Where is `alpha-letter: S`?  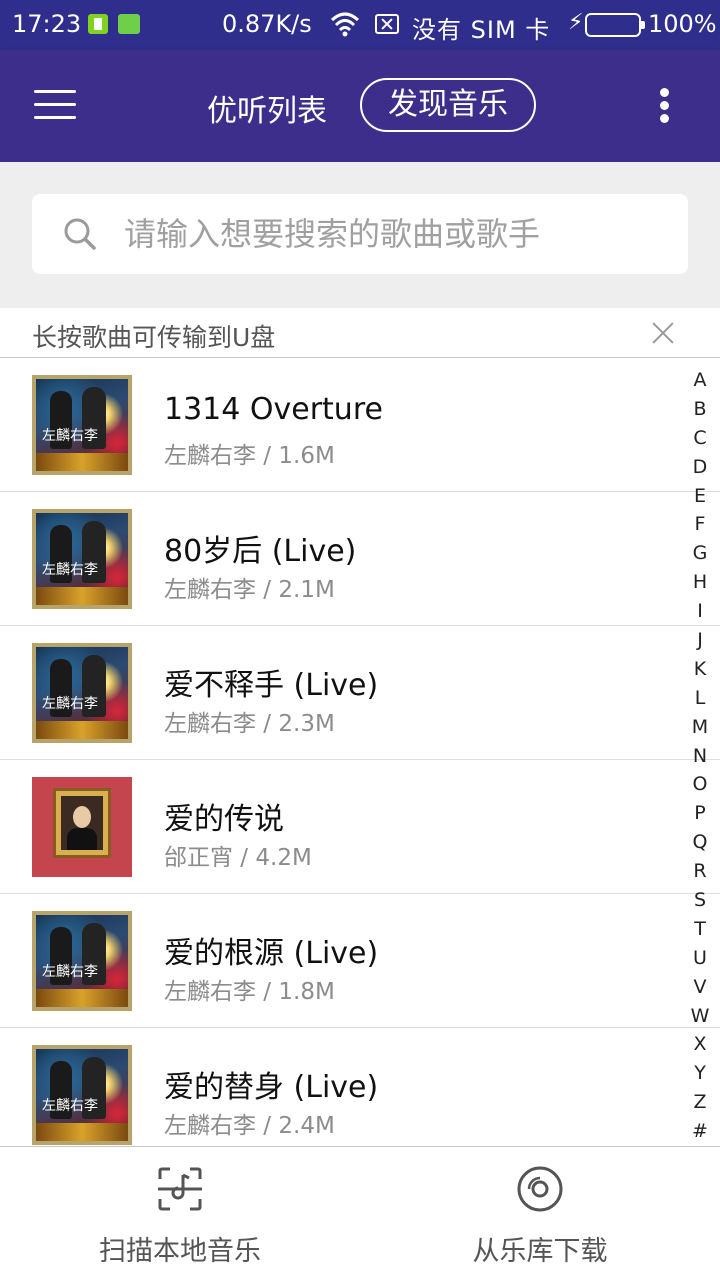 alpha-letter: S is located at coordinates (700, 900).